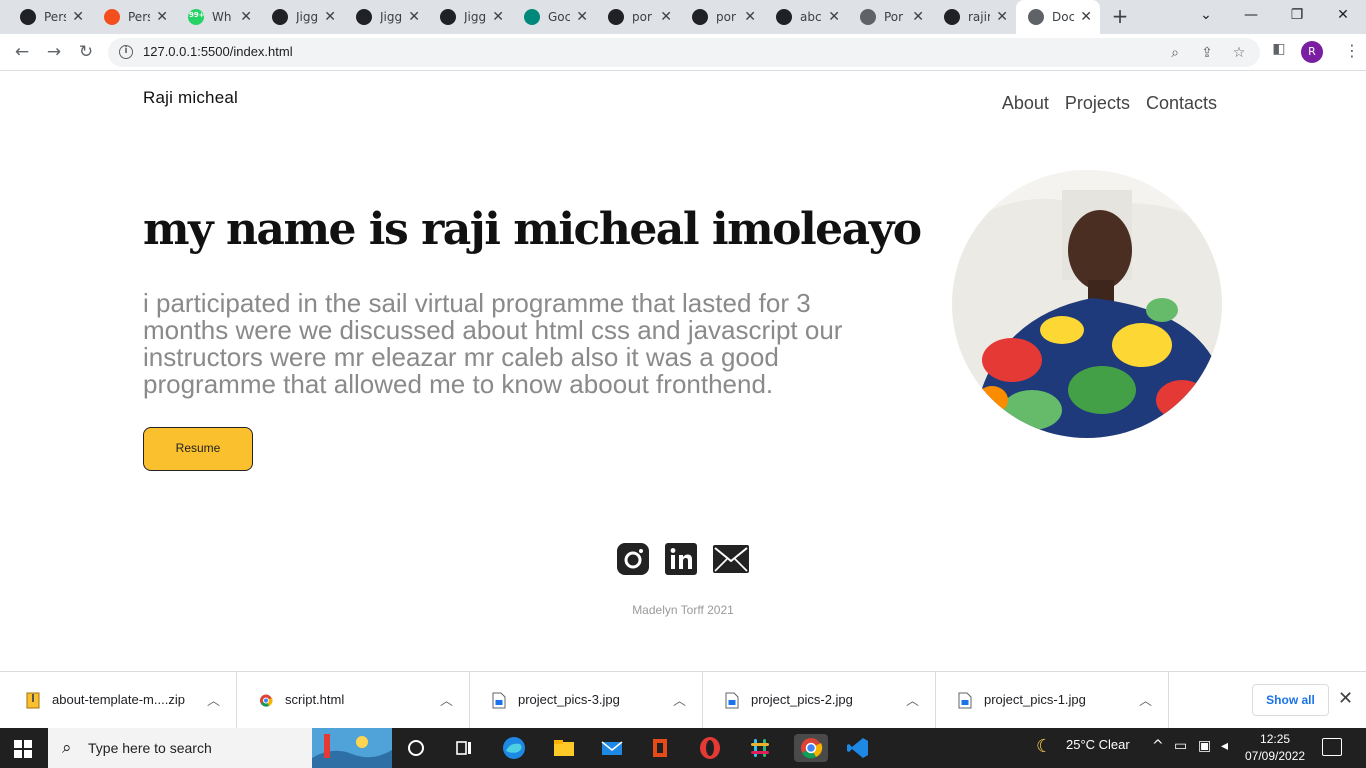 The width and height of the screenshot is (1366, 768). What do you see at coordinates (1352, 52) in the screenshot?
I see `menu-kebab-icon: ⋮` at bounding box center [1352, 52].